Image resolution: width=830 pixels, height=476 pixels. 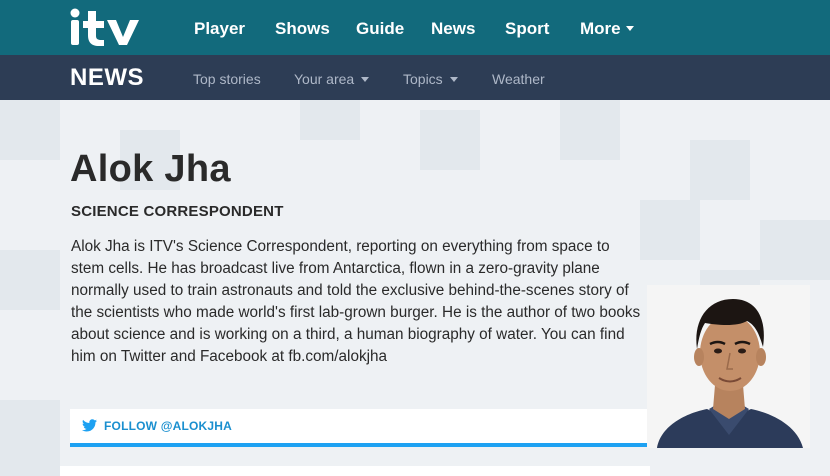 What do you see at coordinates (177, 211) in the screenshot?
I see `job-title: SCIENCE CORRESPONDENT` at bounding box center [177, 211].